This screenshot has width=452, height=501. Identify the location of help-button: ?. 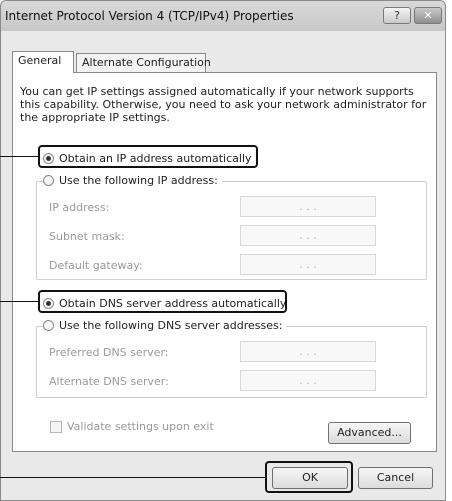
(397, 15).